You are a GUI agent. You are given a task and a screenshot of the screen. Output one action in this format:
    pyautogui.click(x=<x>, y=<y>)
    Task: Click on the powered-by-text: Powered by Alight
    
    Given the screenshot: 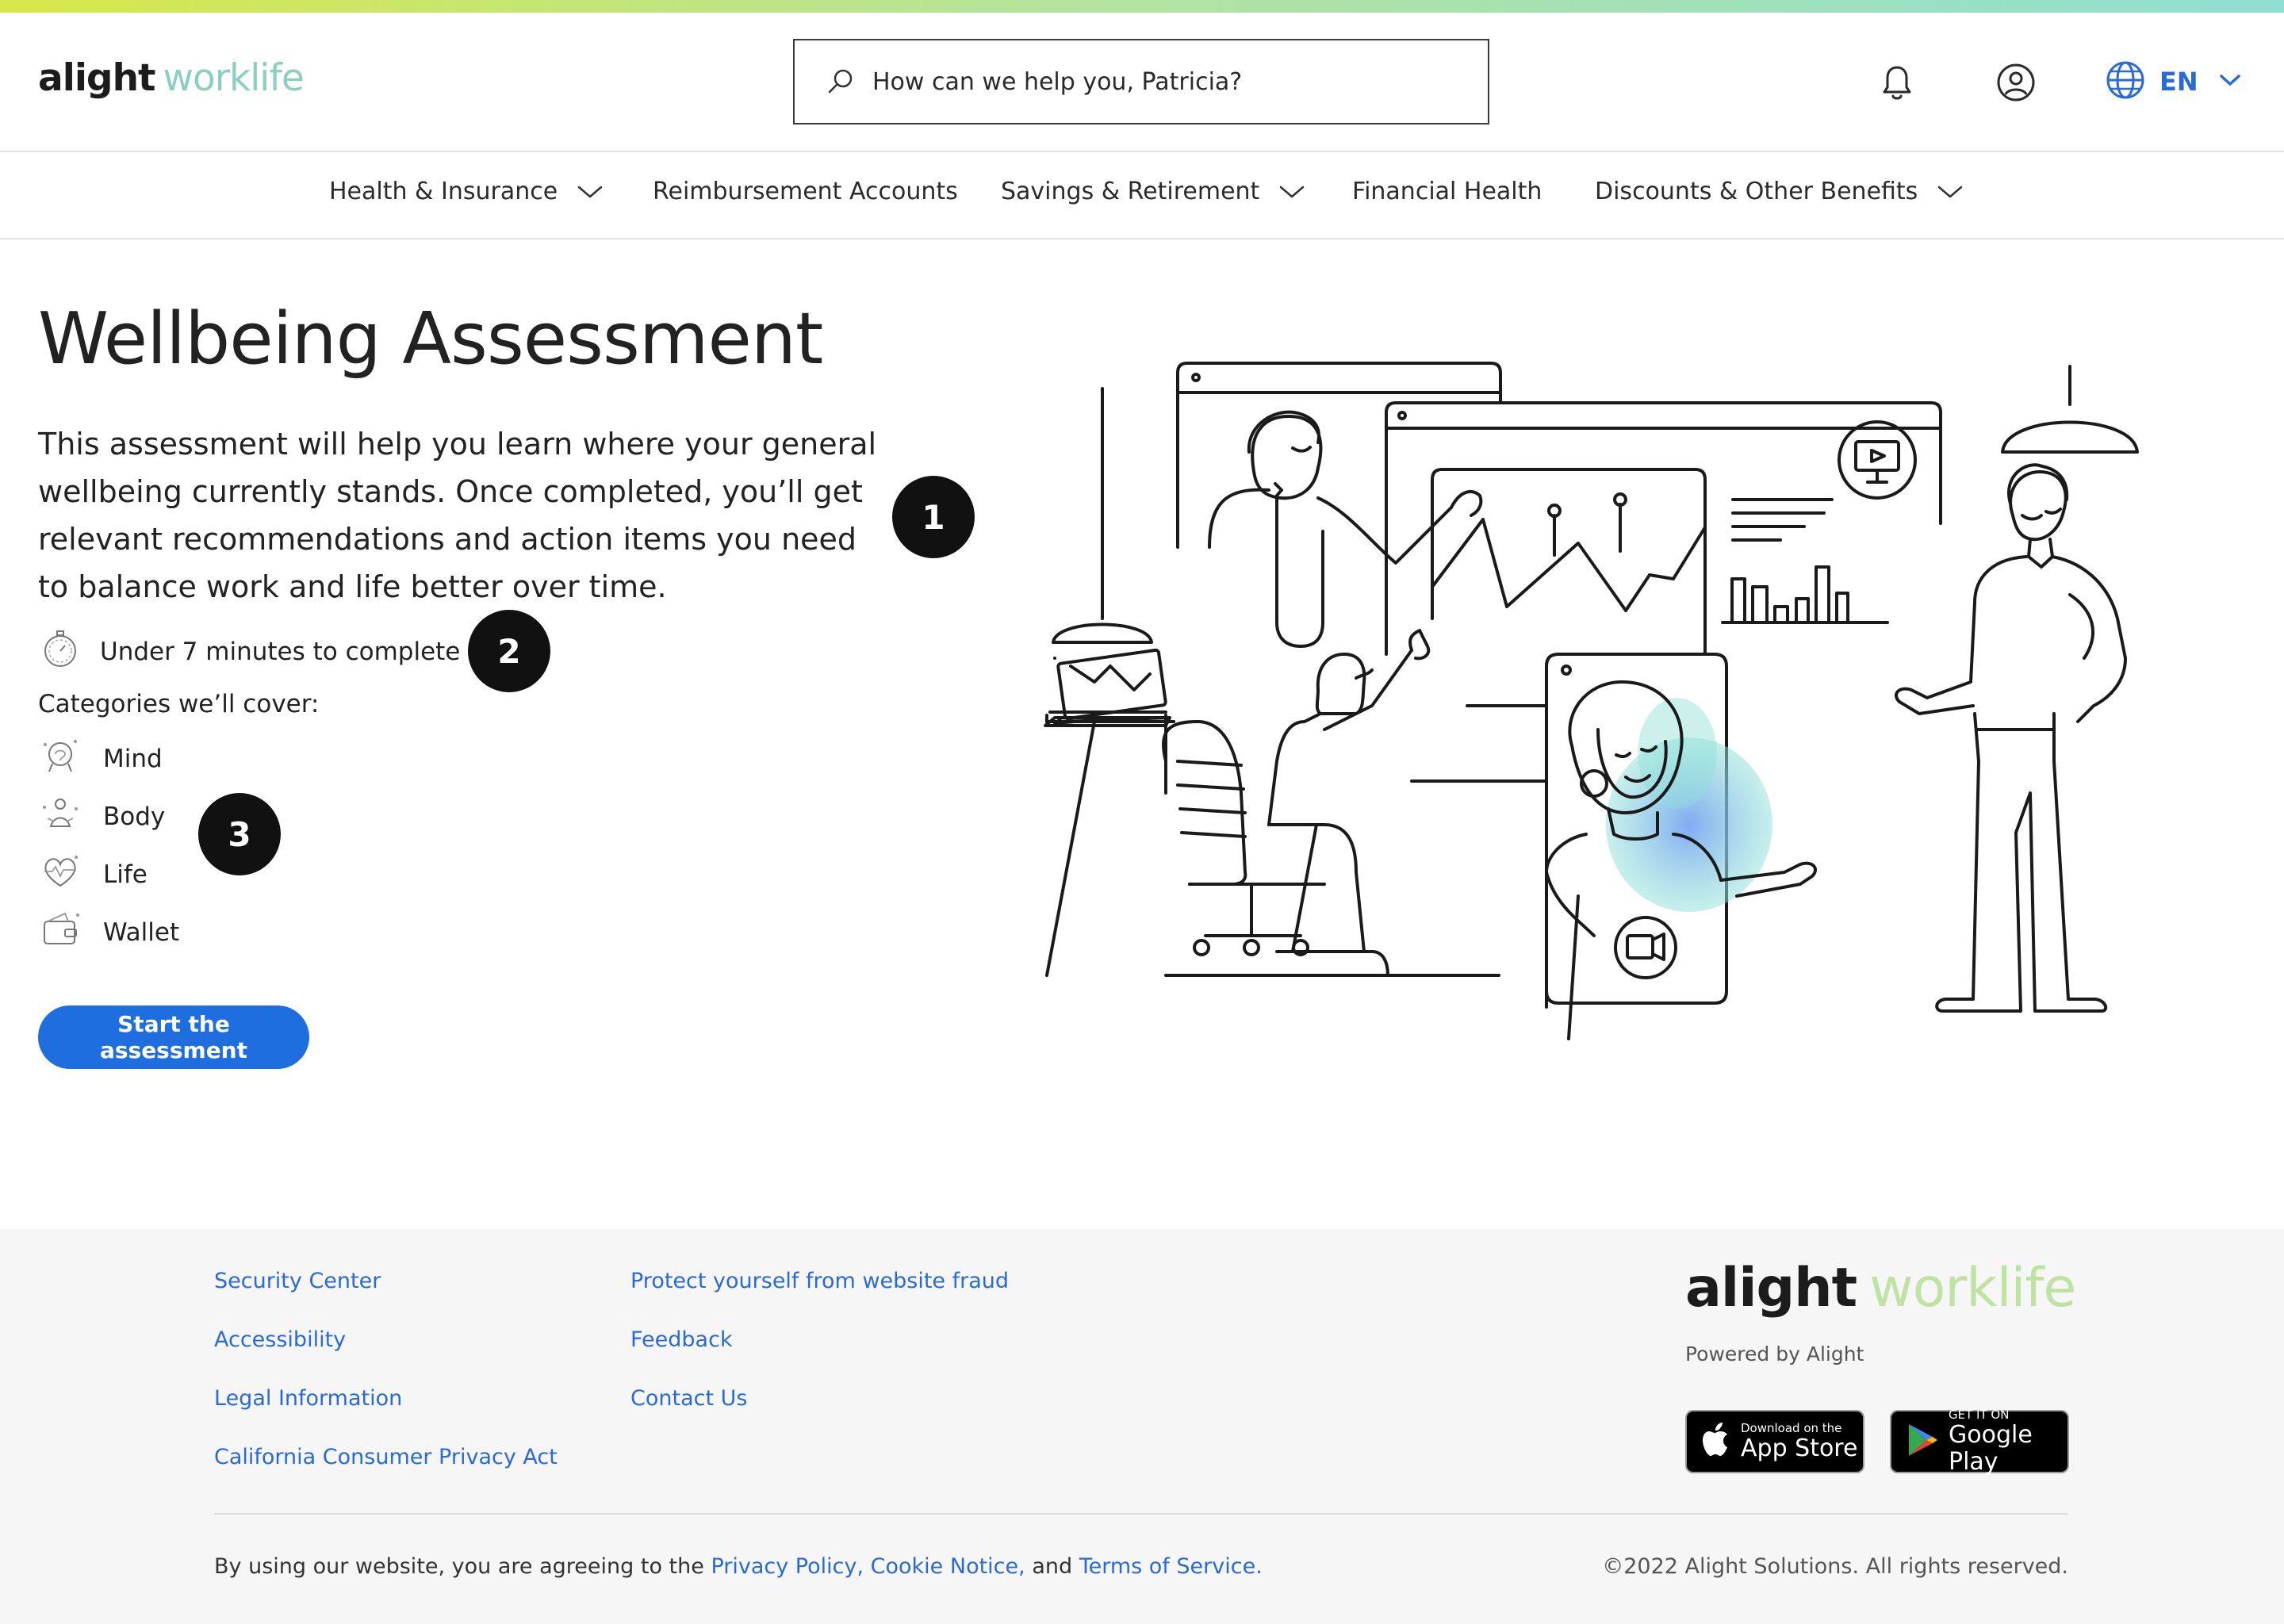 What is the action you would take?
    pyautogui.click(x=1774, y=1353)
    